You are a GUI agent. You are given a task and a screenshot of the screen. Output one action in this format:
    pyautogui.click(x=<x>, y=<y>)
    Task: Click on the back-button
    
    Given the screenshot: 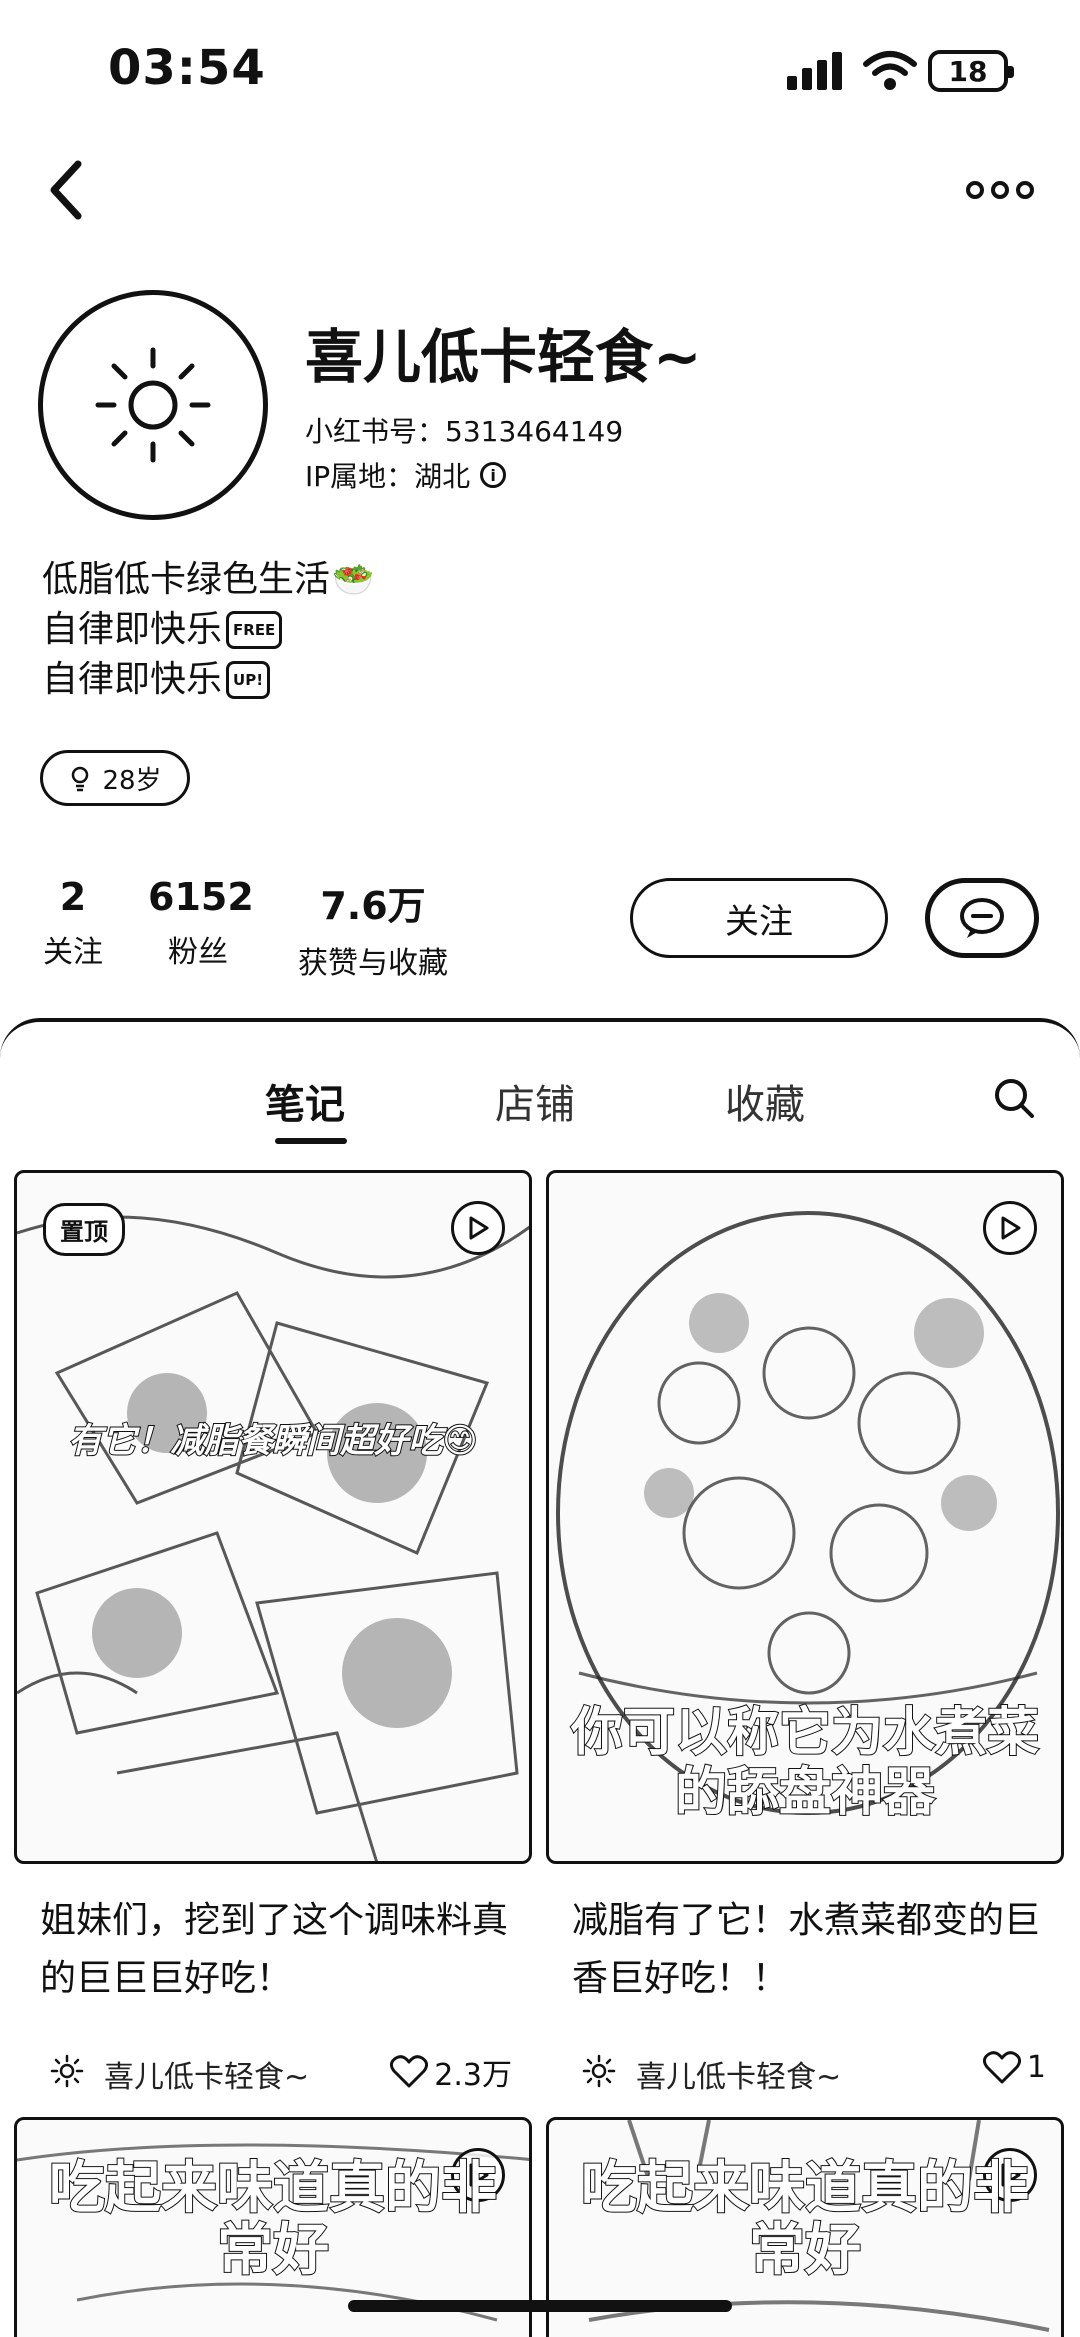 What is the action you would take?
    pyautogui.click(x=66, y=190)
    